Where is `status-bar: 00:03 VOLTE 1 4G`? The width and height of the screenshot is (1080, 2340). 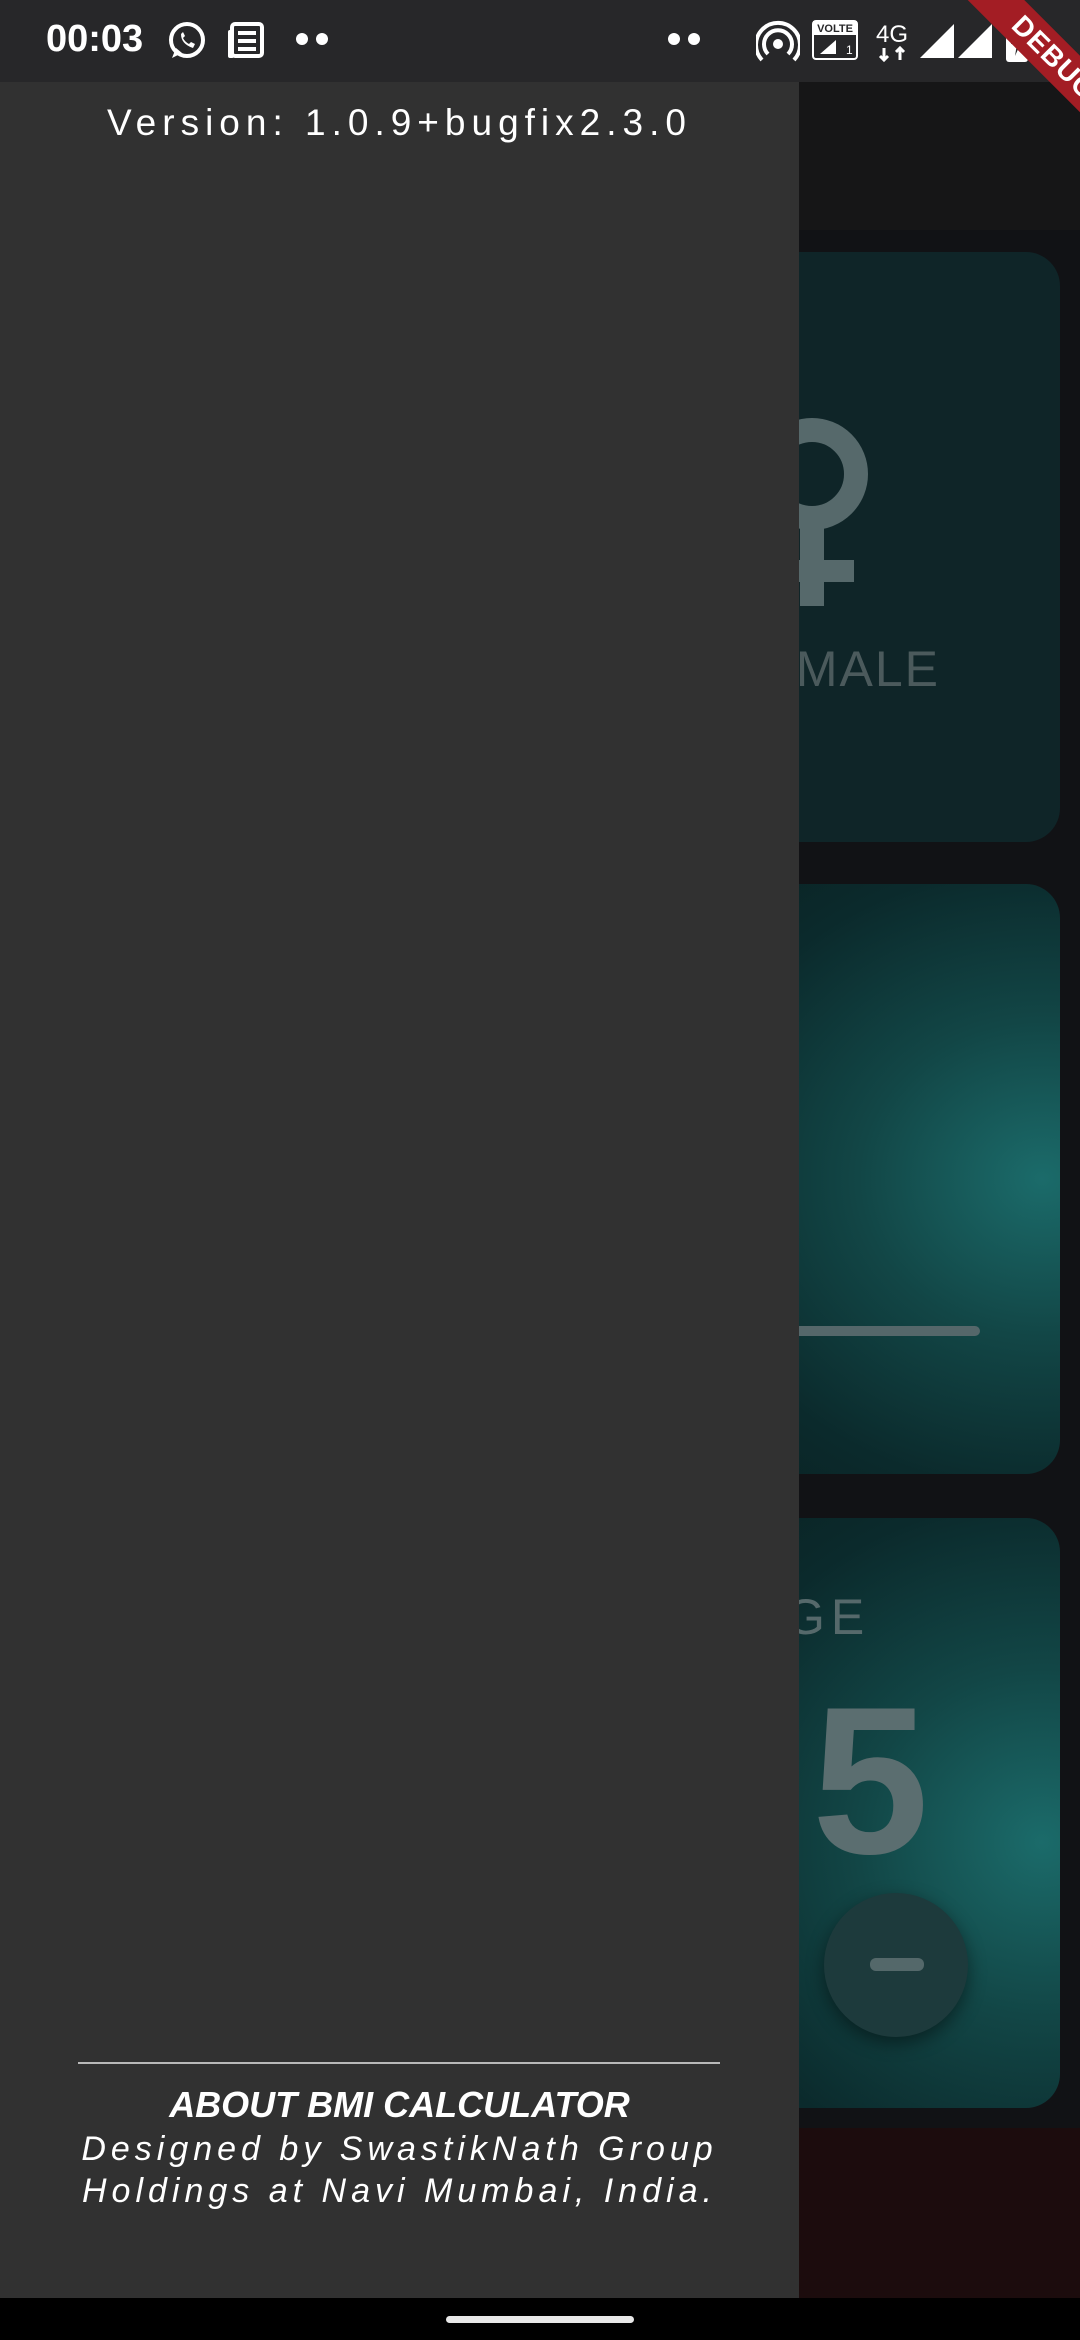 status-bar: 00:03 VOLTE 1 4G is located at coordinates (540, 41).